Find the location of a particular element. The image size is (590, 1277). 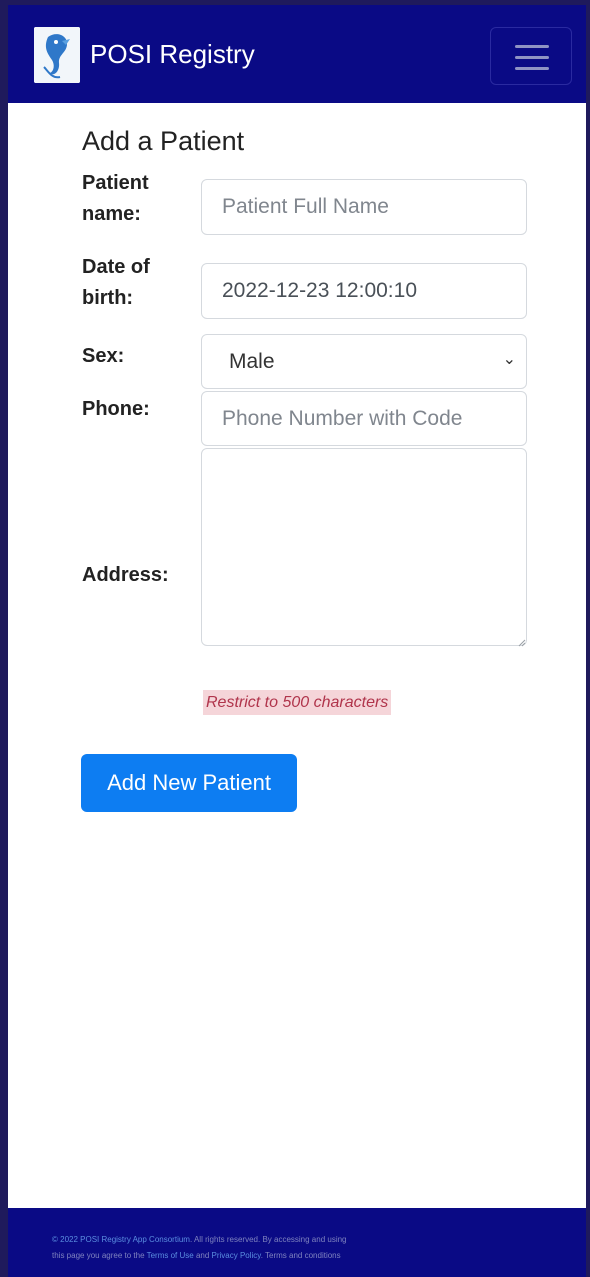

logo is located at coordinates (57, 55).